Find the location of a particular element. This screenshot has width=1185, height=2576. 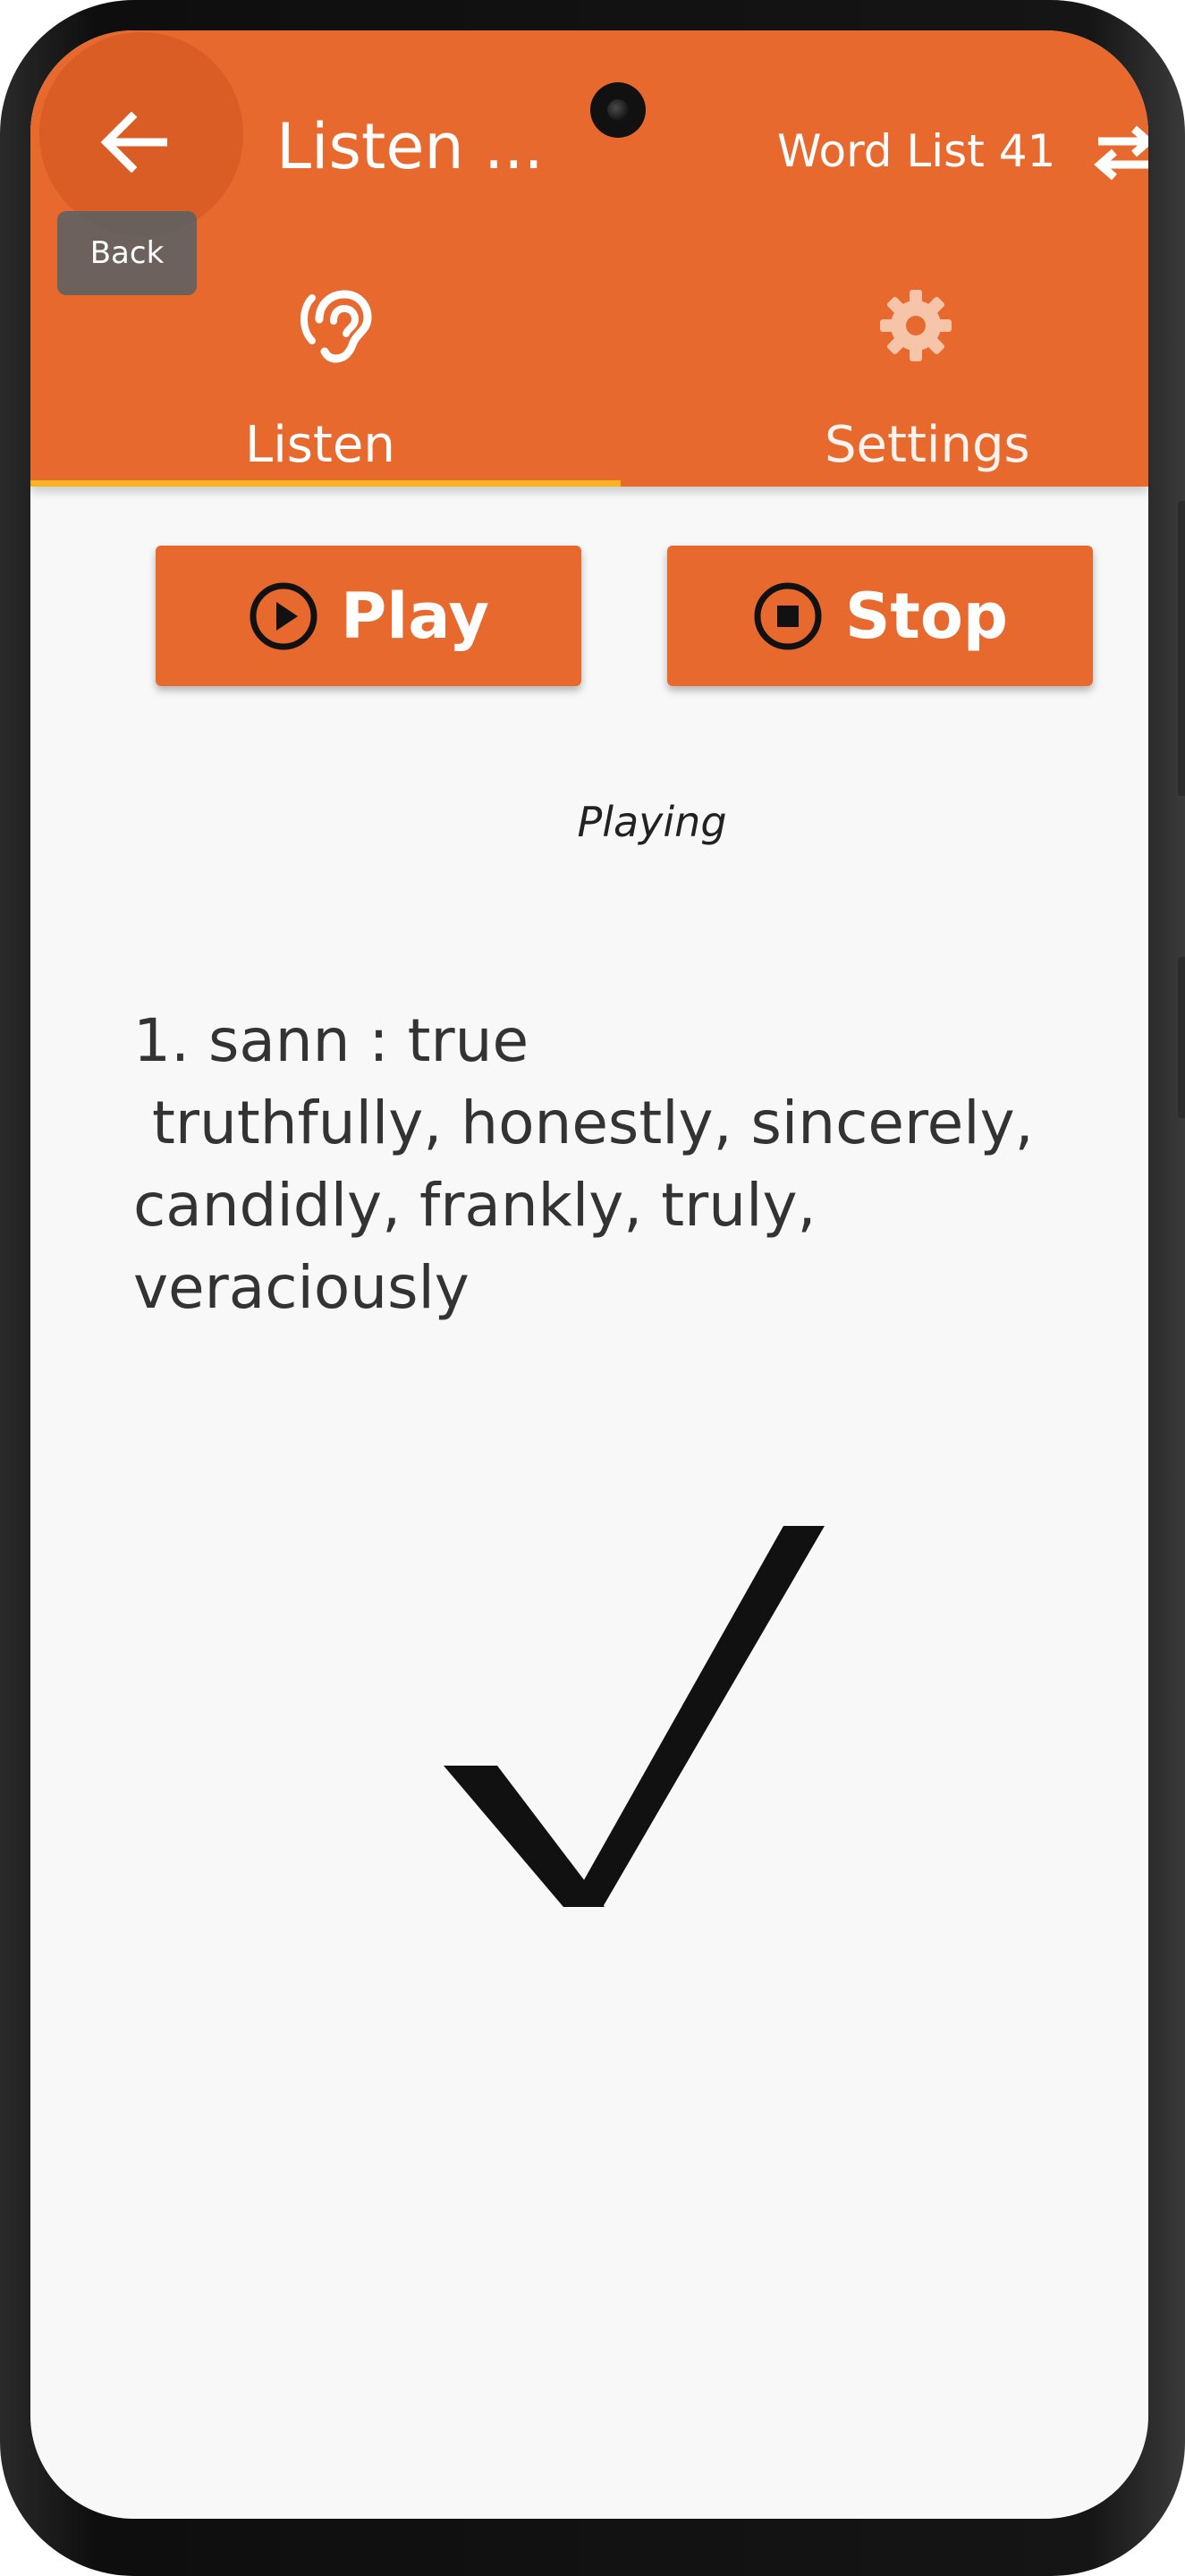

stop-button: Stop is located at coordinates (880, 616).